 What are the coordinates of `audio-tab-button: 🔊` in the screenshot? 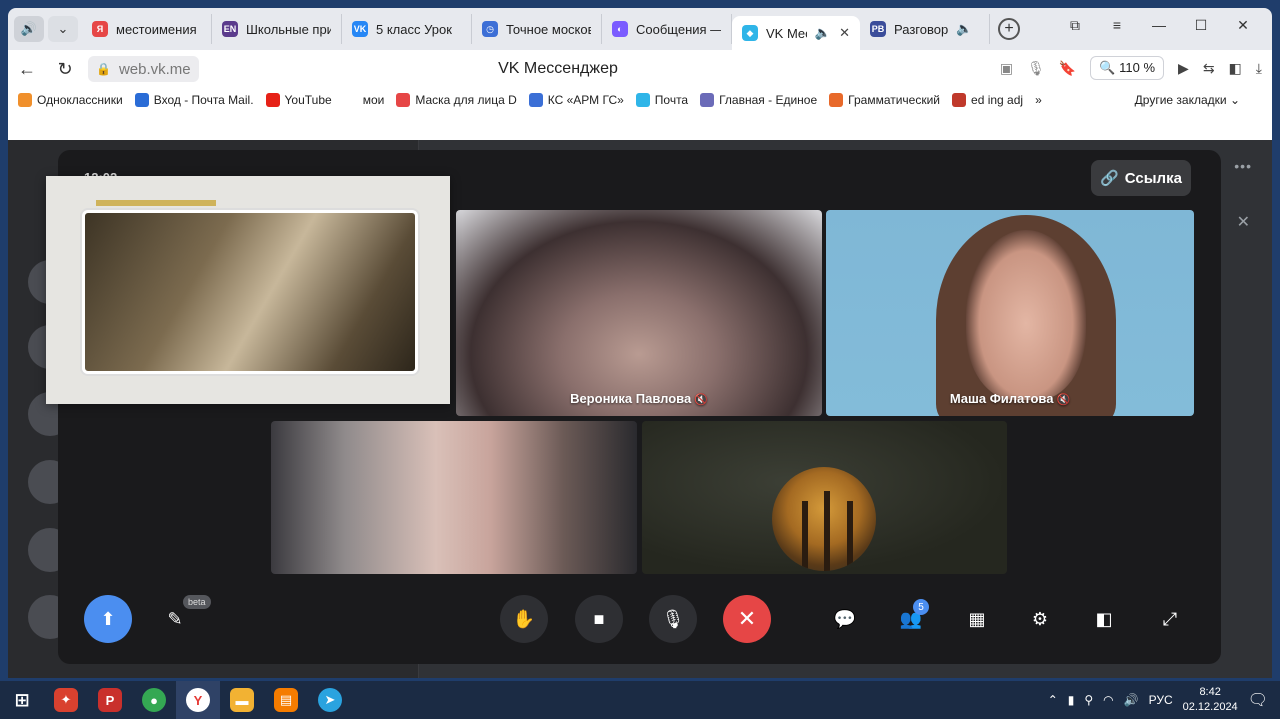 It's located at (29, 29).